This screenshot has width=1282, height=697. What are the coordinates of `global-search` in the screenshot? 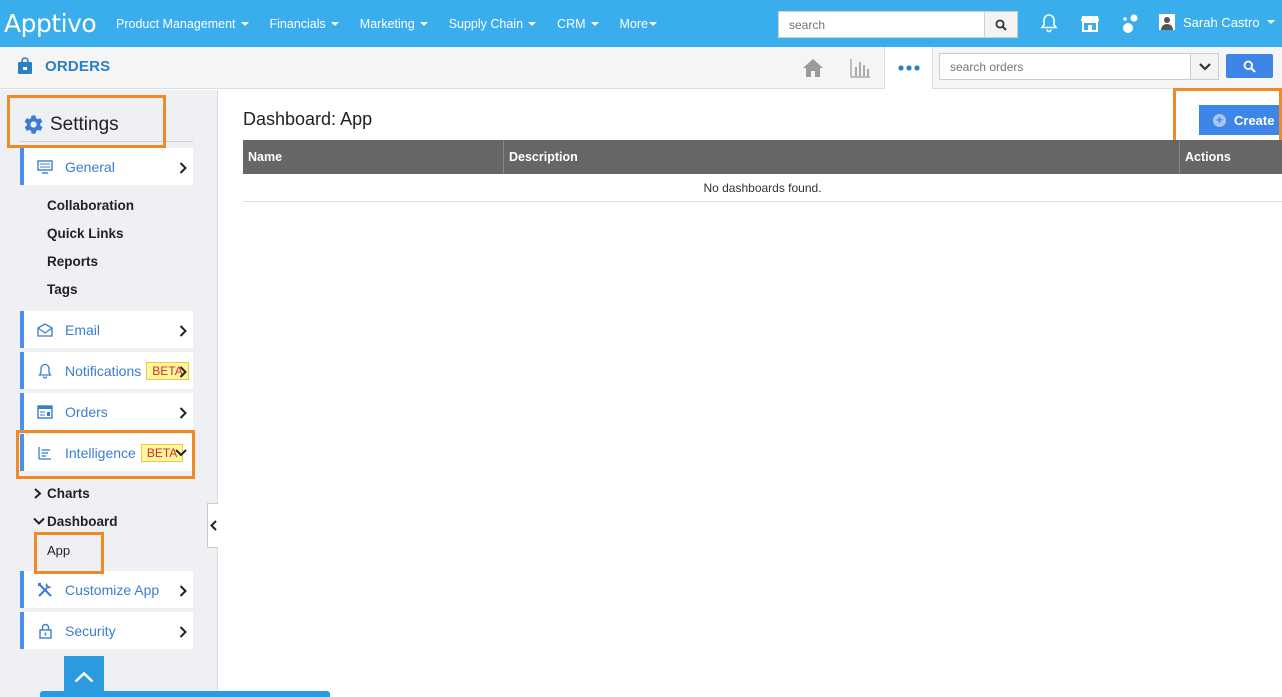 It's located at (898, 24).